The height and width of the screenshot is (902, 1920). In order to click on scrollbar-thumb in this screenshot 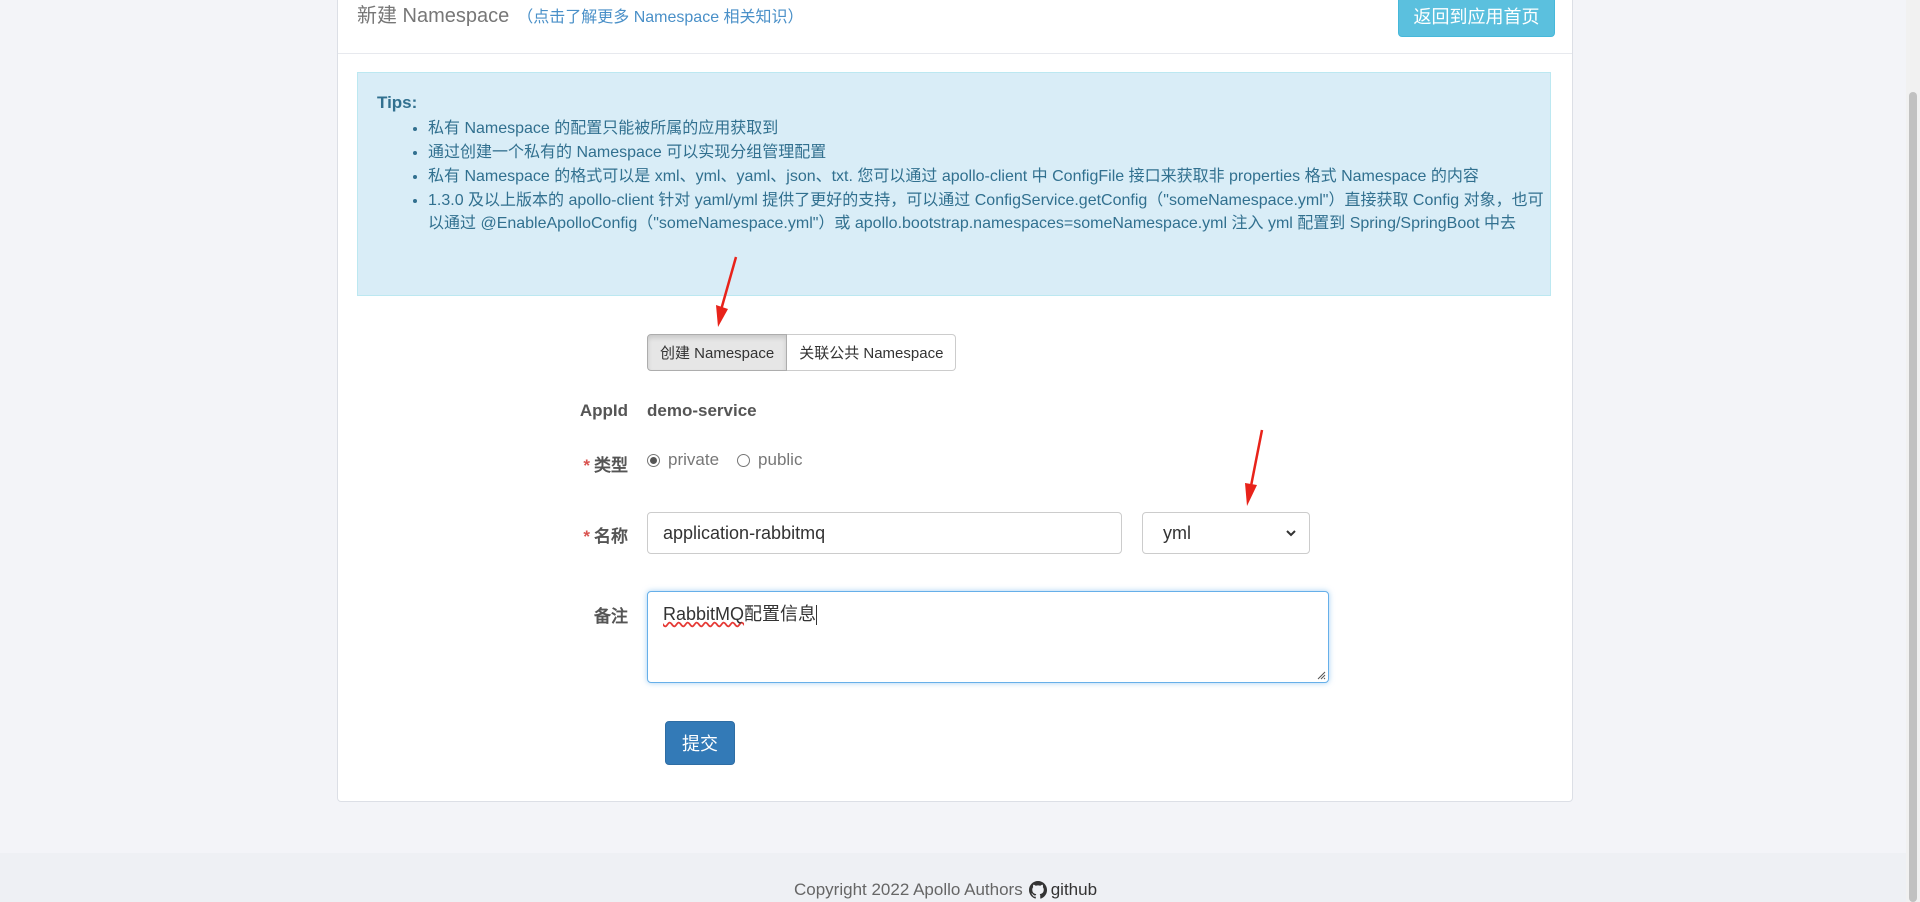, I will do `click(1913, 497)`.